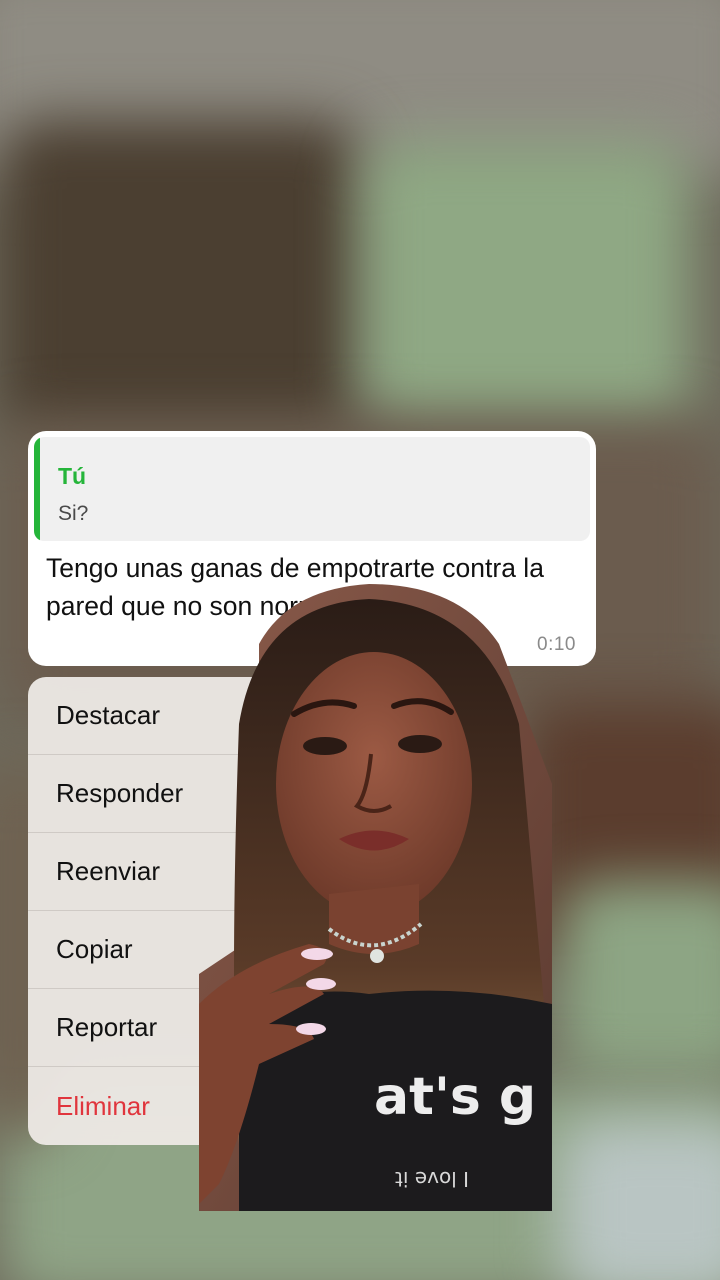  Describe the element at coordinates (72, 476) in the screenshot. I see `quote-author: Tú` at that location.